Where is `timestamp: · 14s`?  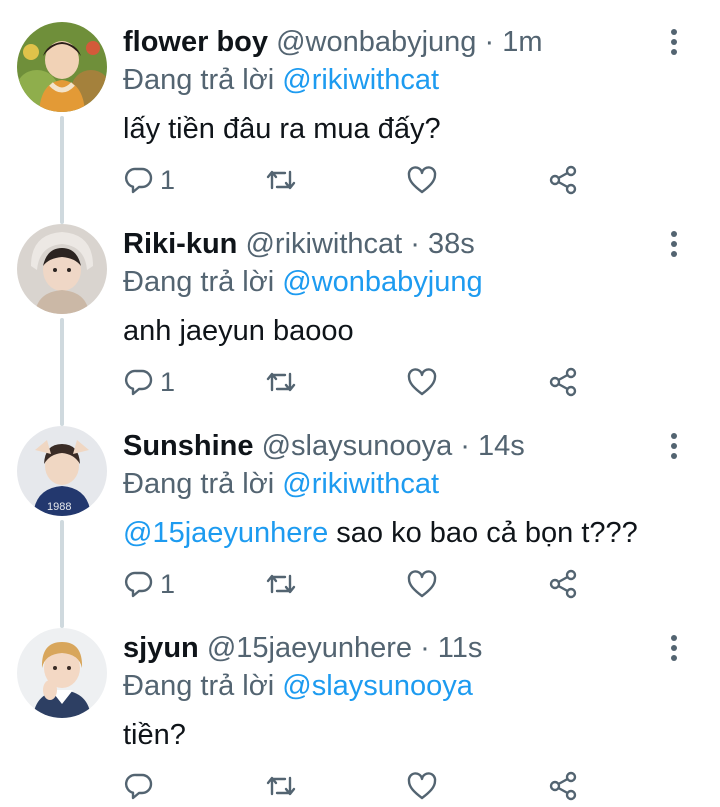 timestamp: · 14s is located at coordinates (492, 446).